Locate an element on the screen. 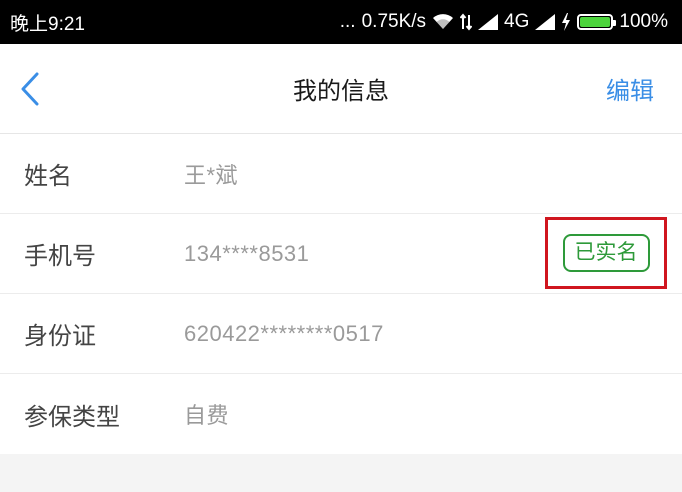  battery-percent: 100% is located at coordinates (643, 21).